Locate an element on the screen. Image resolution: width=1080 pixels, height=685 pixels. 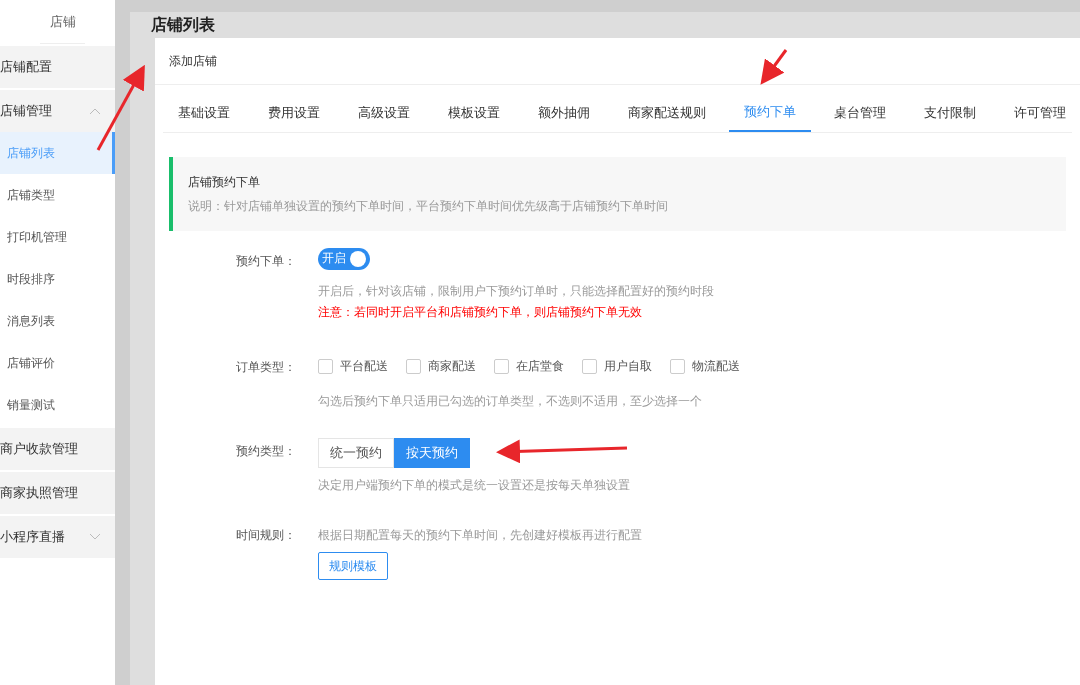
hint-text: 决定用户端预约下单的模式是统一设置还是按每天单独设置 is located at coordinates (474, 485).